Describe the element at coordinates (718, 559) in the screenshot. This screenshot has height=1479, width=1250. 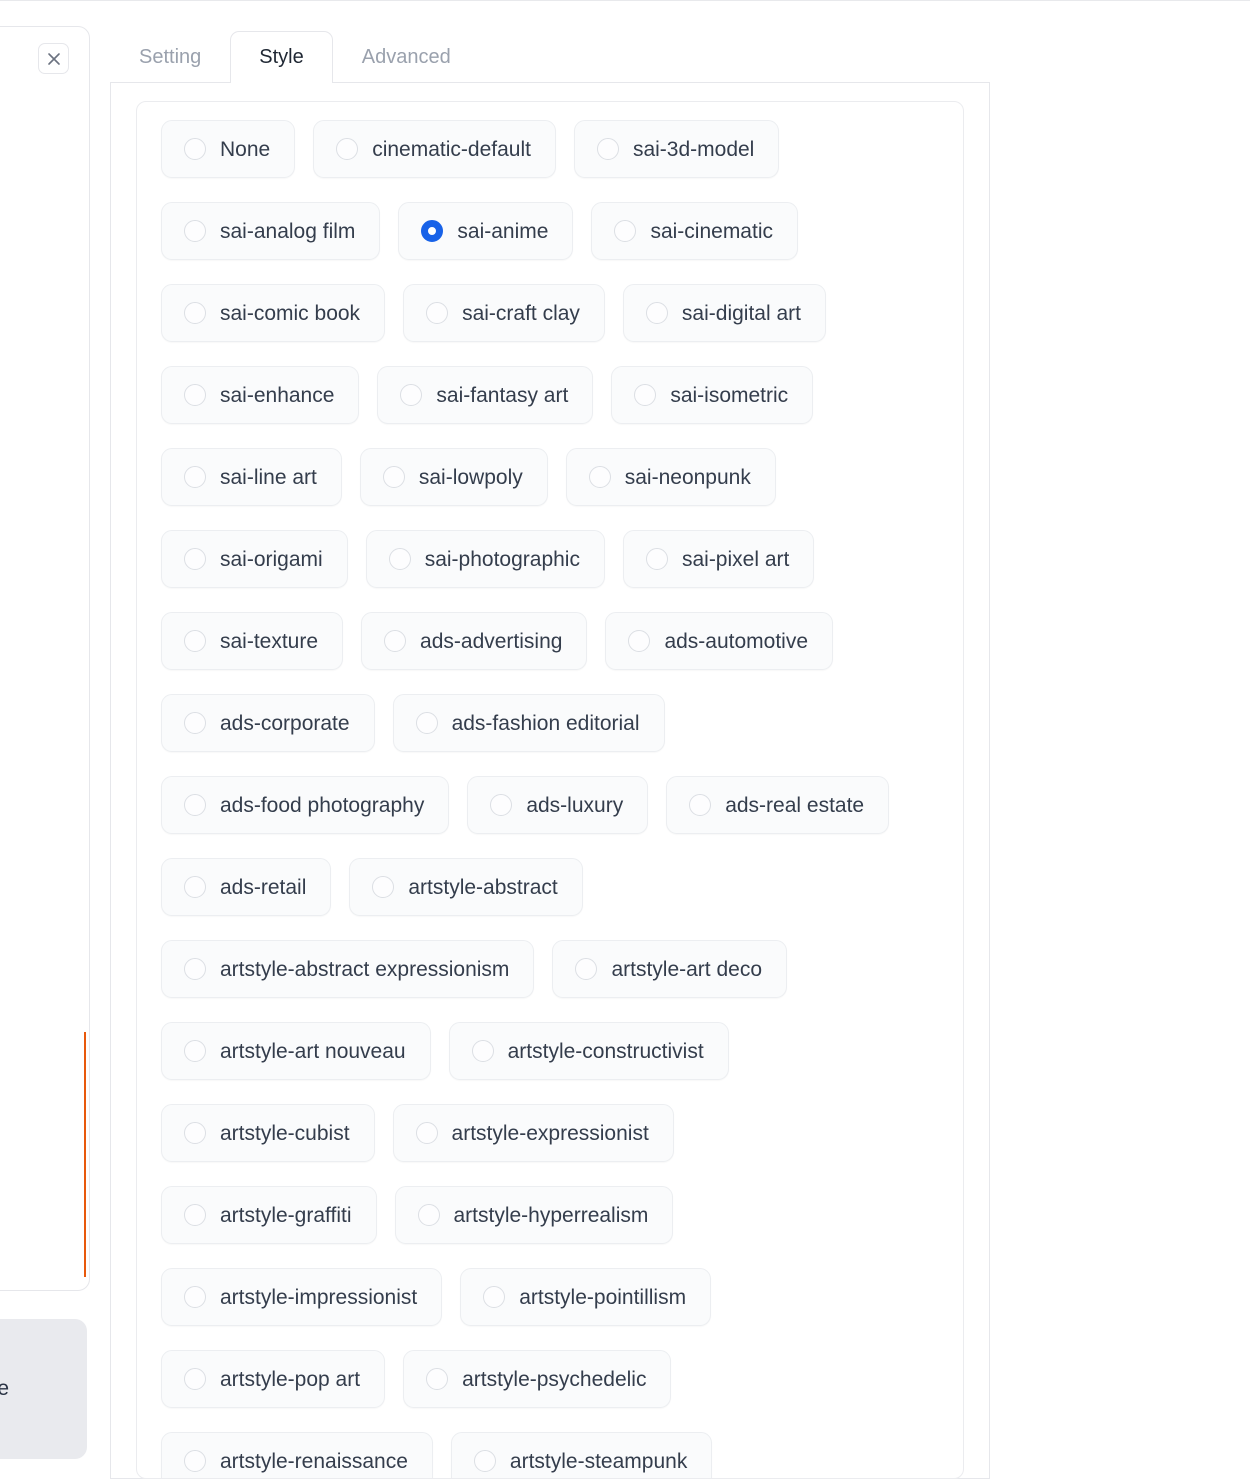
I see `style-option-sai-pixel-art: sai-pixel art` at that location.